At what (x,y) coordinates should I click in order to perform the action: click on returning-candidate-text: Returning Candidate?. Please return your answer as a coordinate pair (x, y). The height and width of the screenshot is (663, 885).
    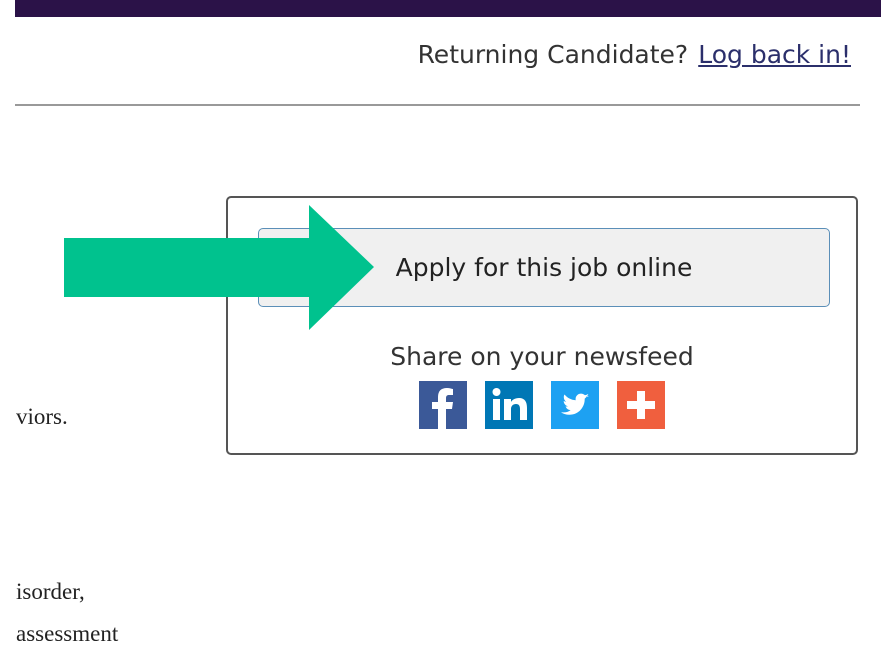
    Looking at the image, I should click on (553, 54).